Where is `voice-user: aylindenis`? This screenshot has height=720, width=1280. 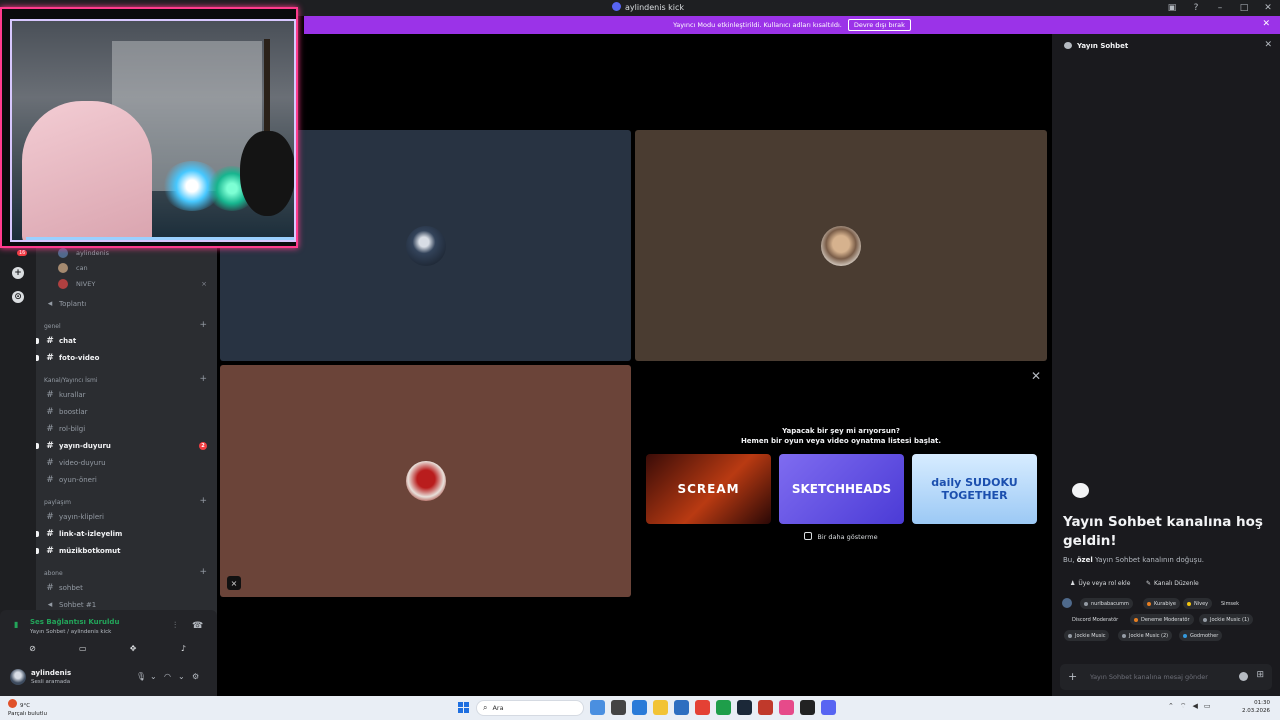
voice-user: aylindenis is located at coordinates (126, 254).